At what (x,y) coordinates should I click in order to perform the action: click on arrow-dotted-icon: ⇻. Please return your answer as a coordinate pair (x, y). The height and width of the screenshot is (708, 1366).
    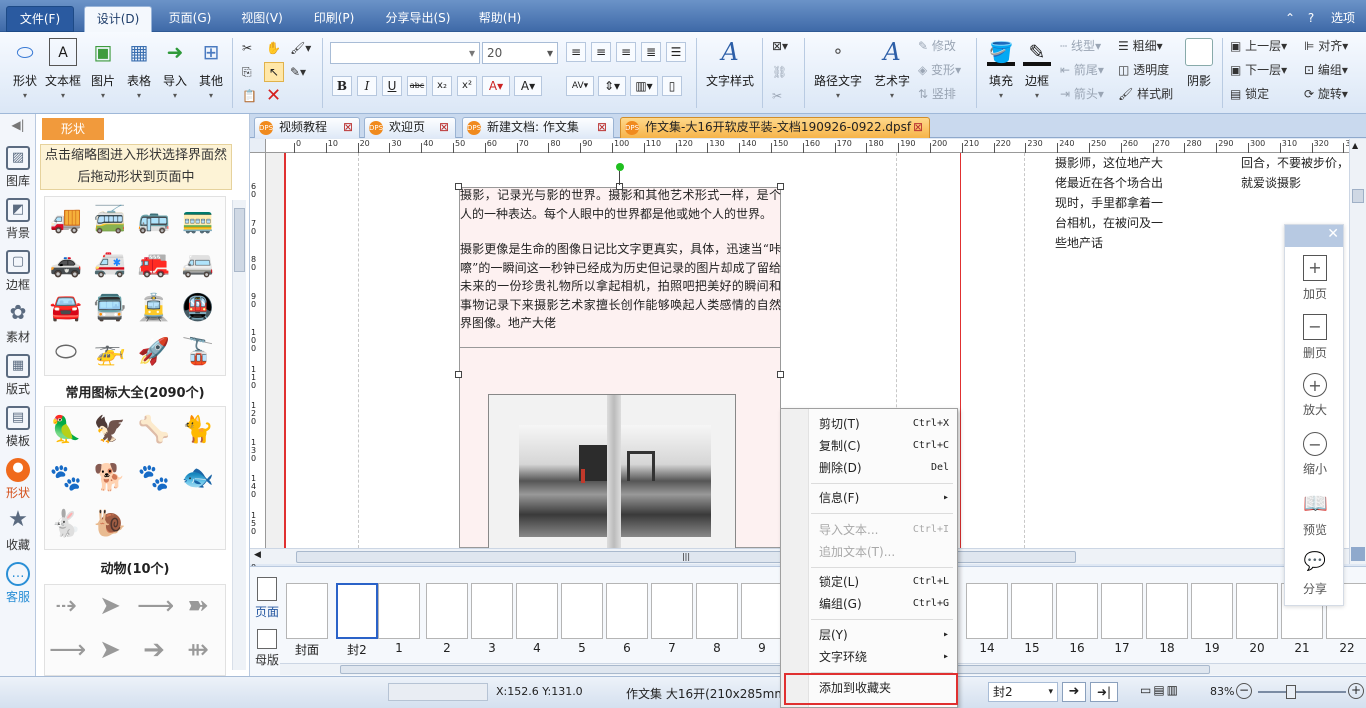
    Looking at the image, I should click on (198, 650).